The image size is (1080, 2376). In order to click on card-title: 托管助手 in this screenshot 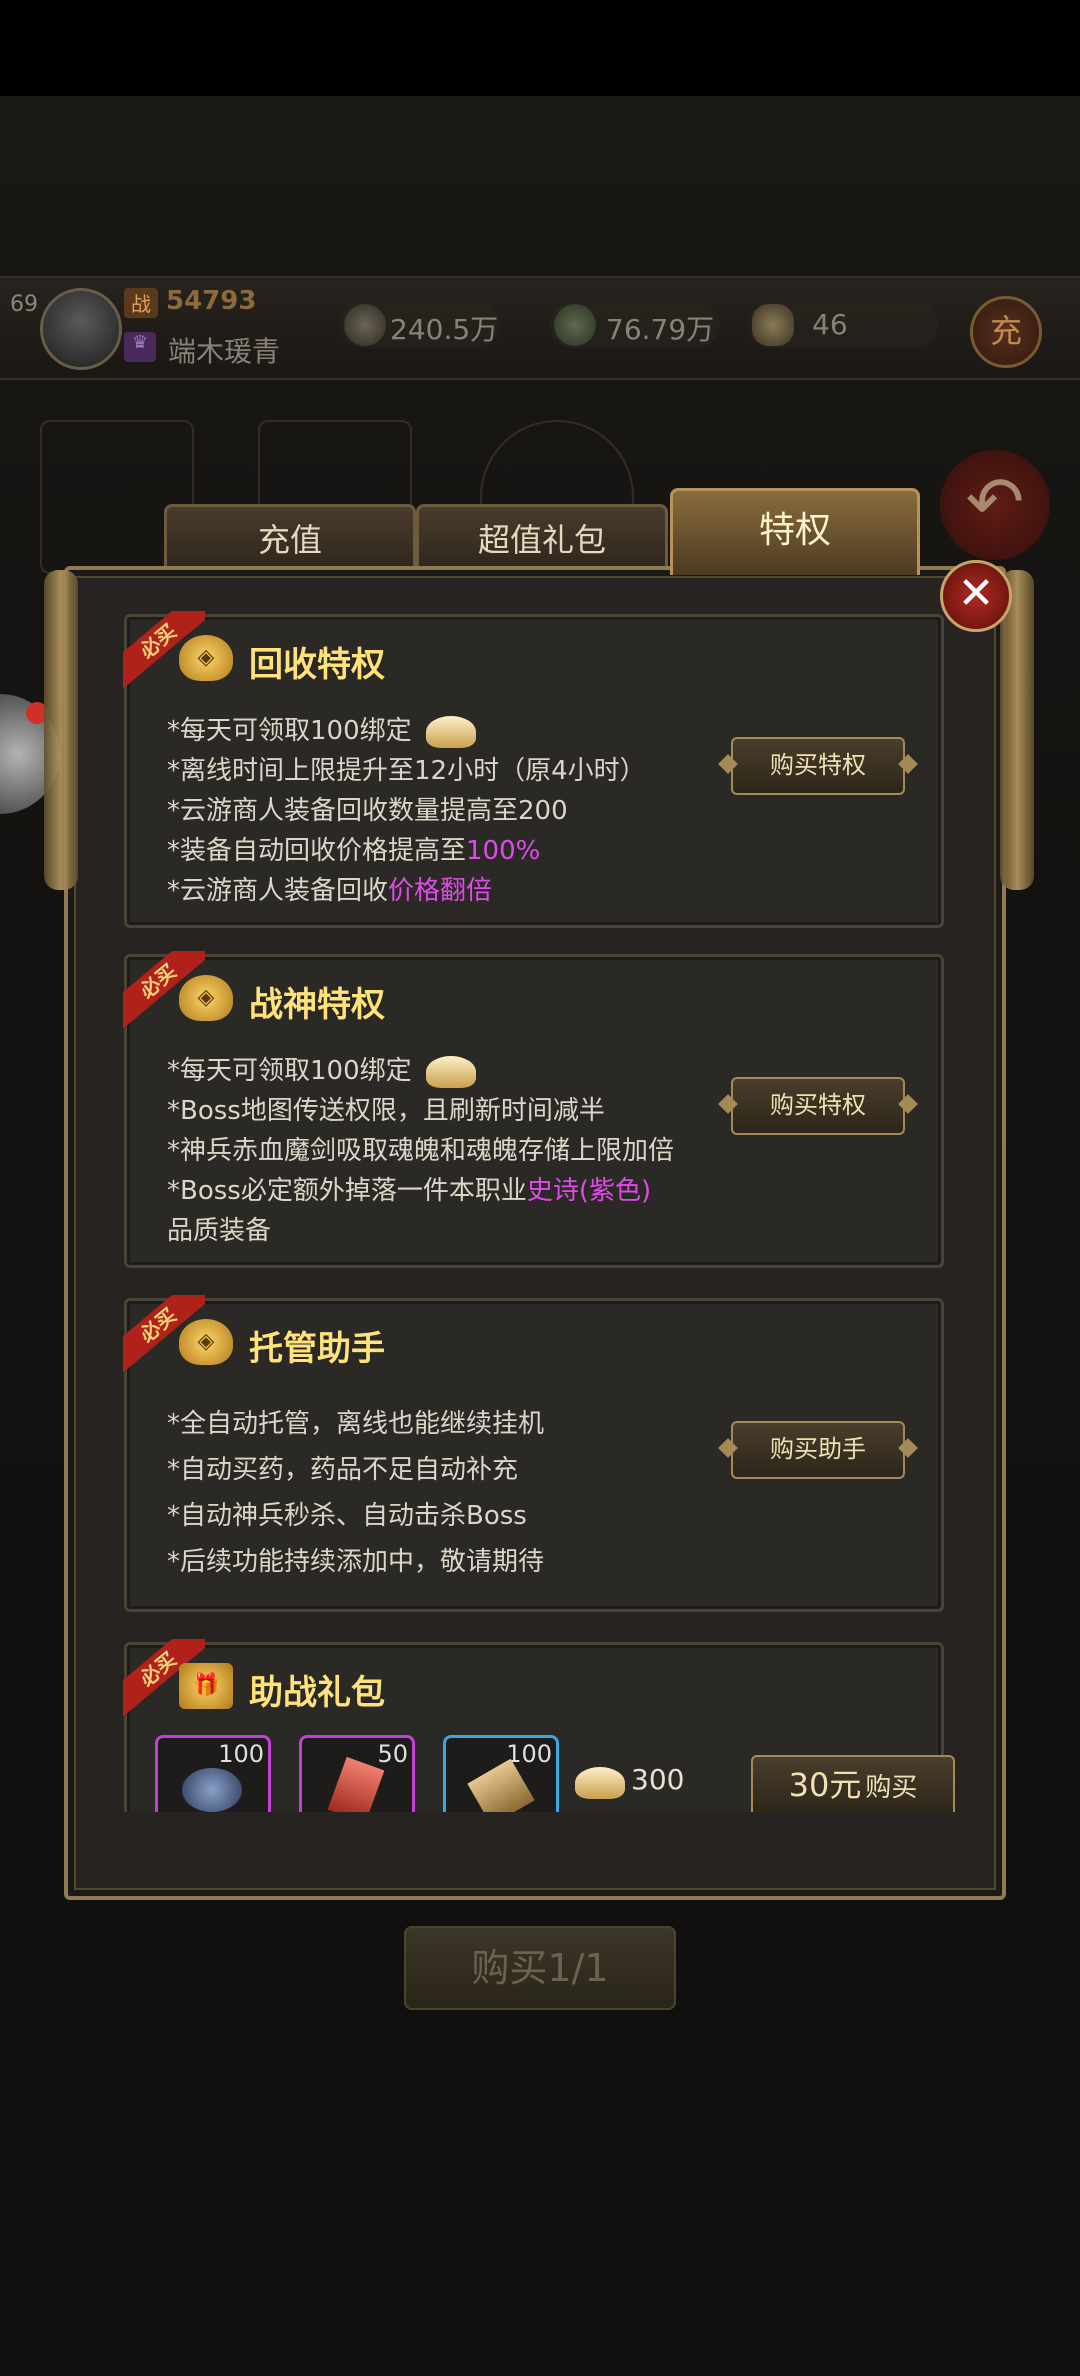, I will do `click(317, 1349)`.